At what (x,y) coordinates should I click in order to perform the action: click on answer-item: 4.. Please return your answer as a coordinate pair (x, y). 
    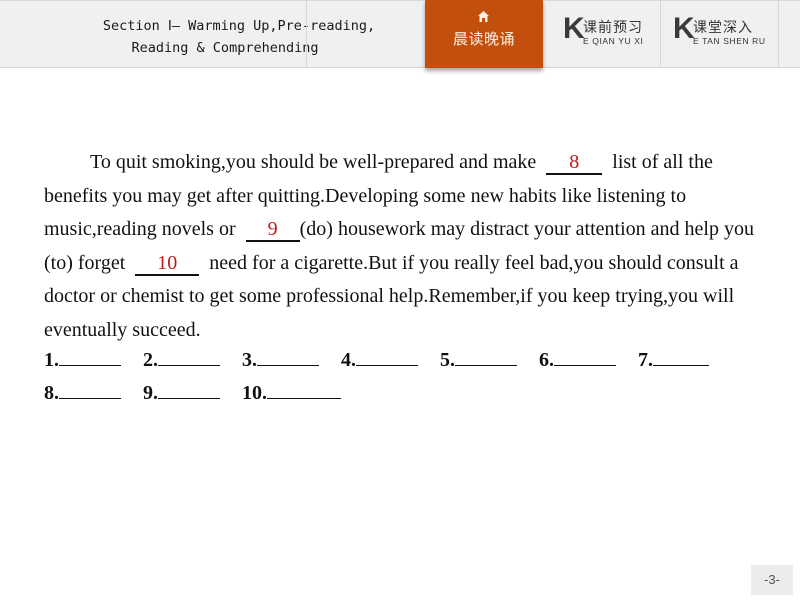
    Looking at the image, I should click on (379, 360).